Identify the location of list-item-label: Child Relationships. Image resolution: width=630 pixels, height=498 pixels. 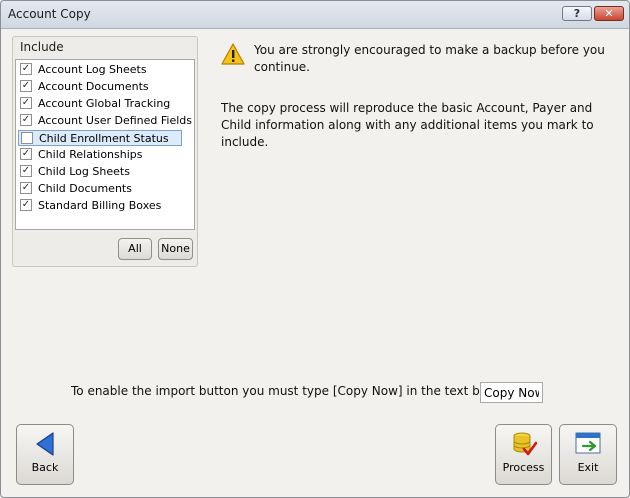
(90, 154).